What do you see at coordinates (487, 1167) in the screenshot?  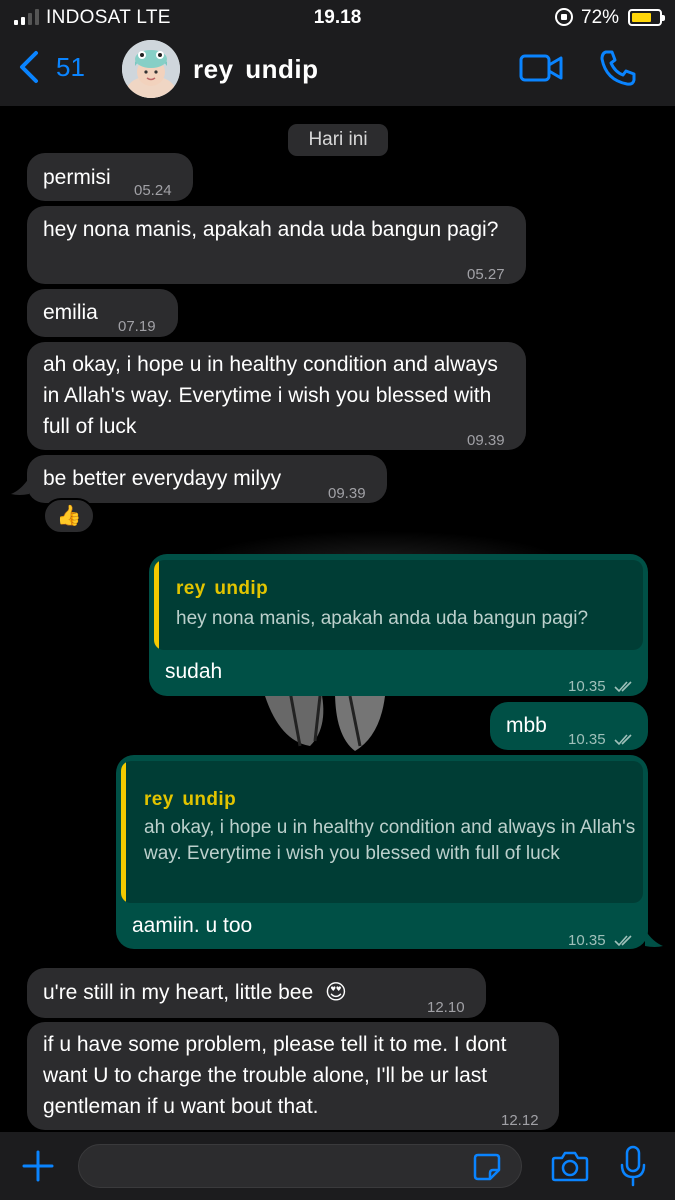 I see `sticker-icon` at bounding box center [487, 1167].